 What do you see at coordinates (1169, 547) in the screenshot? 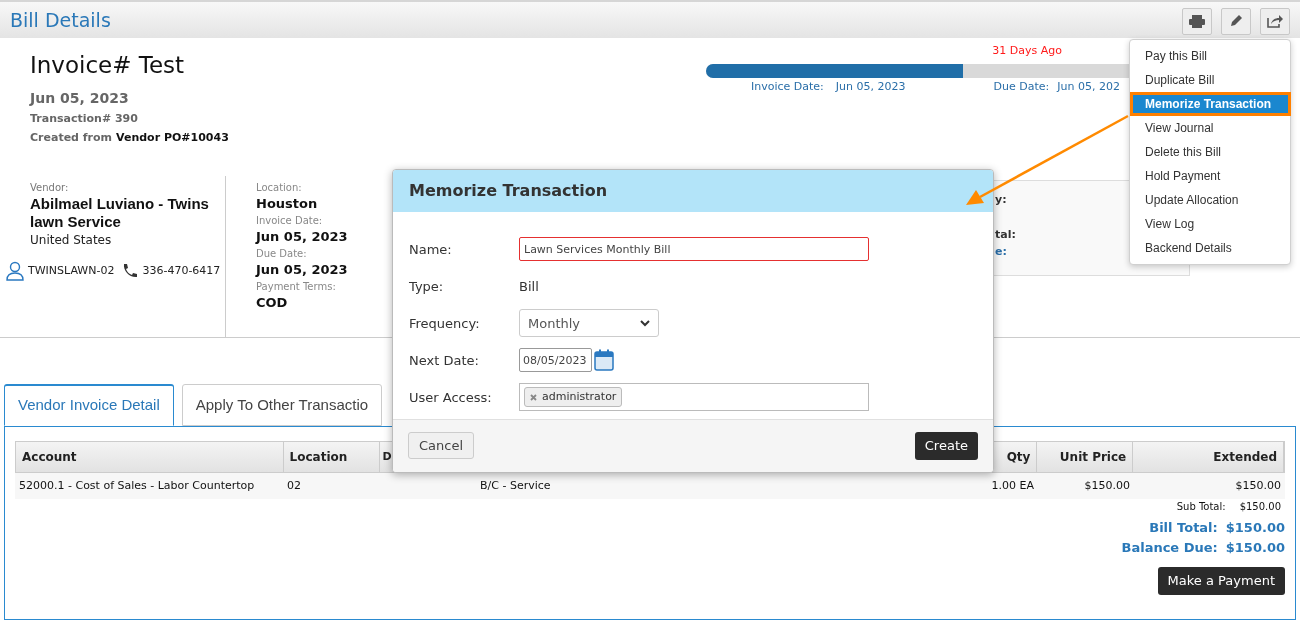
I see `balance-due-label: Balance Due:` at bounding box center [1169, 547].